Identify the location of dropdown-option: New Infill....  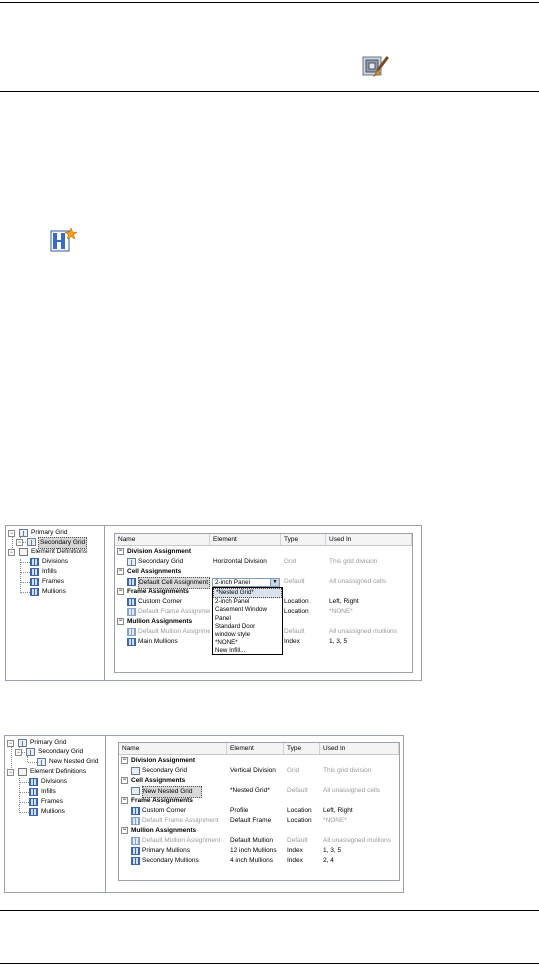
(247, 651).